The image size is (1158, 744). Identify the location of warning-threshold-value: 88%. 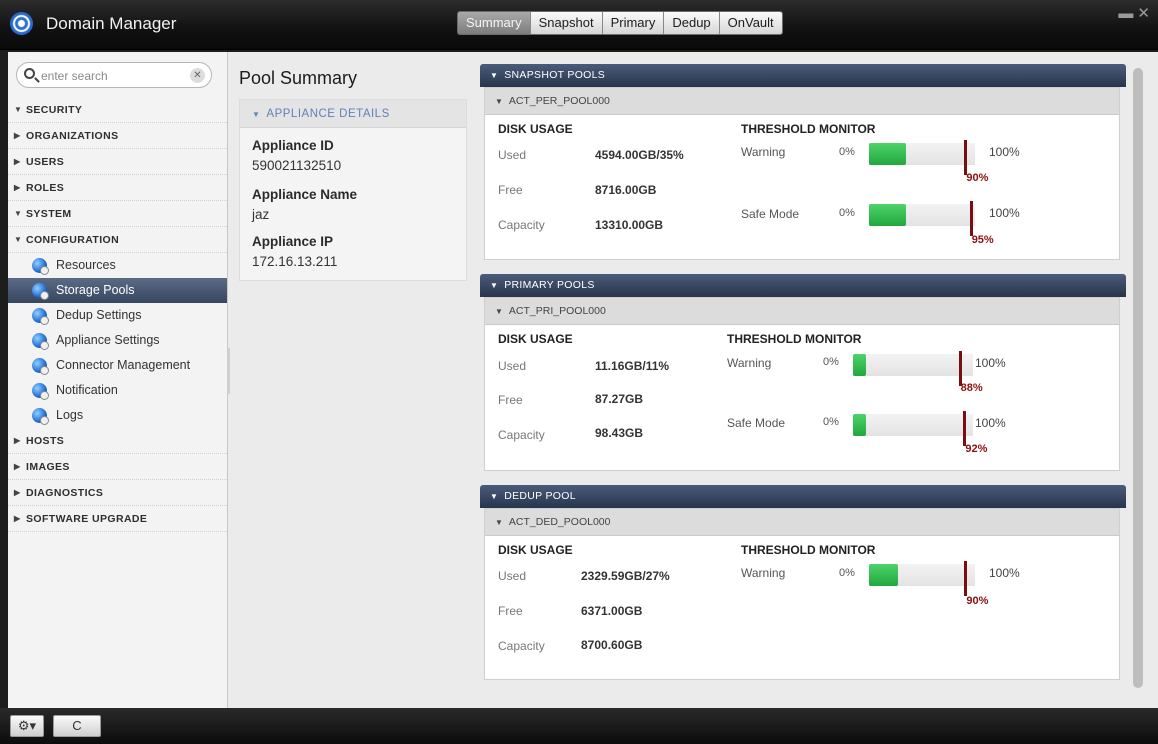
(971, 388).